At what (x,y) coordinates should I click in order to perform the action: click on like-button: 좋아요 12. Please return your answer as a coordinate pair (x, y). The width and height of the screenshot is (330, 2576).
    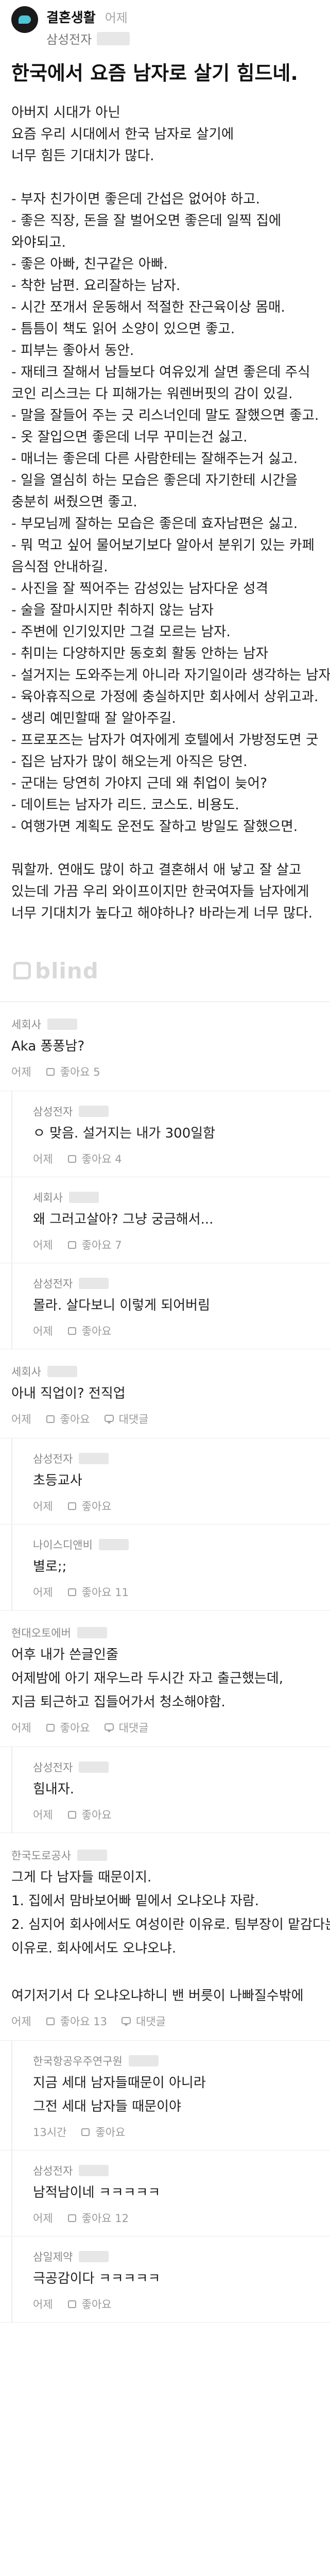
    Looking at the image, I should click on (97, 2218).